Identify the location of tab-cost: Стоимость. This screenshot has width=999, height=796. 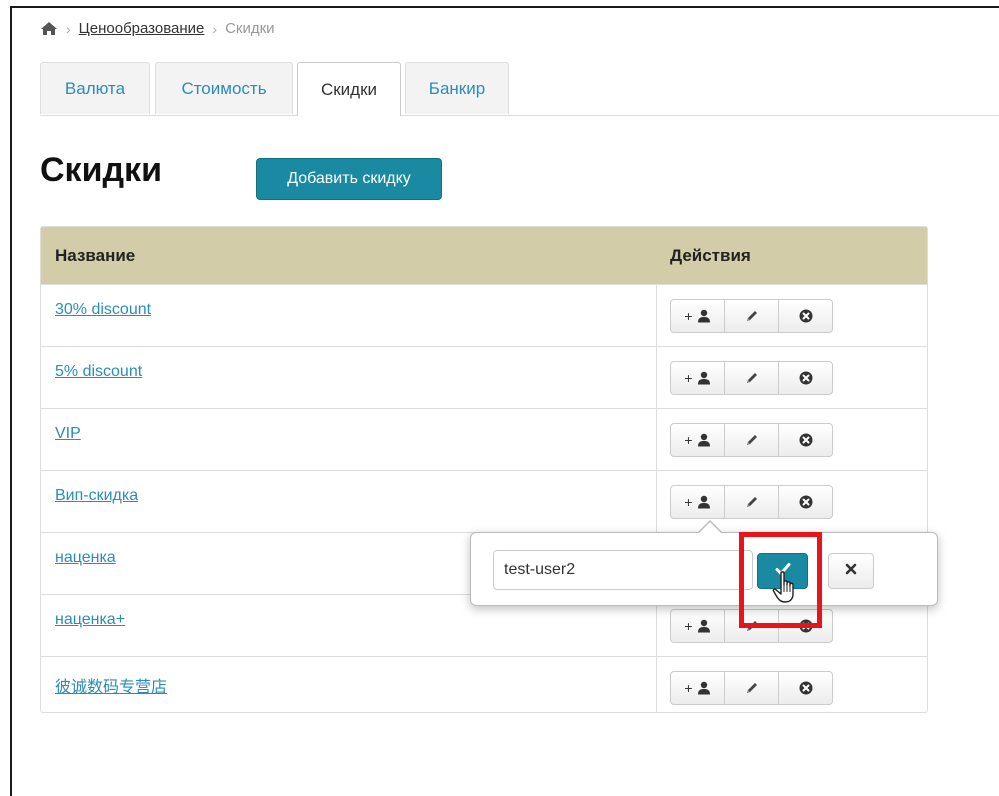
(224, 88).